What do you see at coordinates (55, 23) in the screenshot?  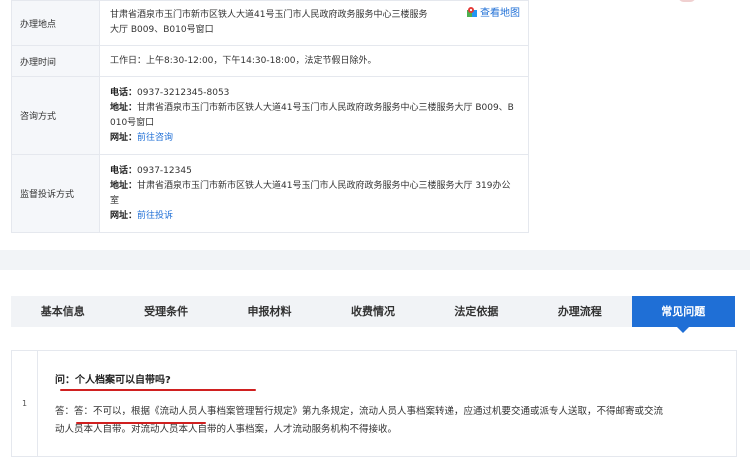 I see `row-label-location: 办理地点` at bounding box center [55, 23].